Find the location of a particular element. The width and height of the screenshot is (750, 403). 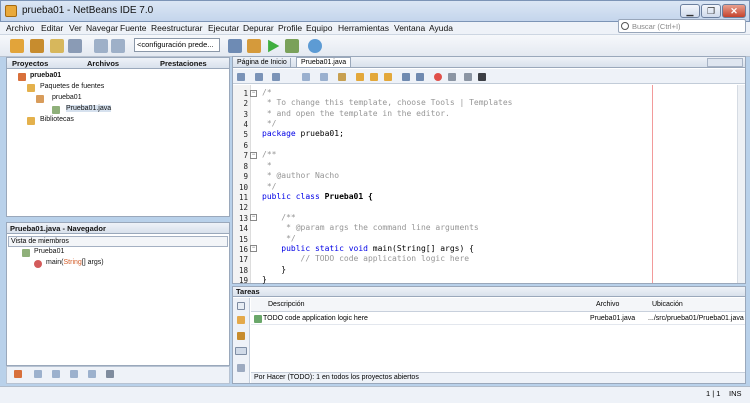

next-bookmark-icon is located at coordinates (388, 77).